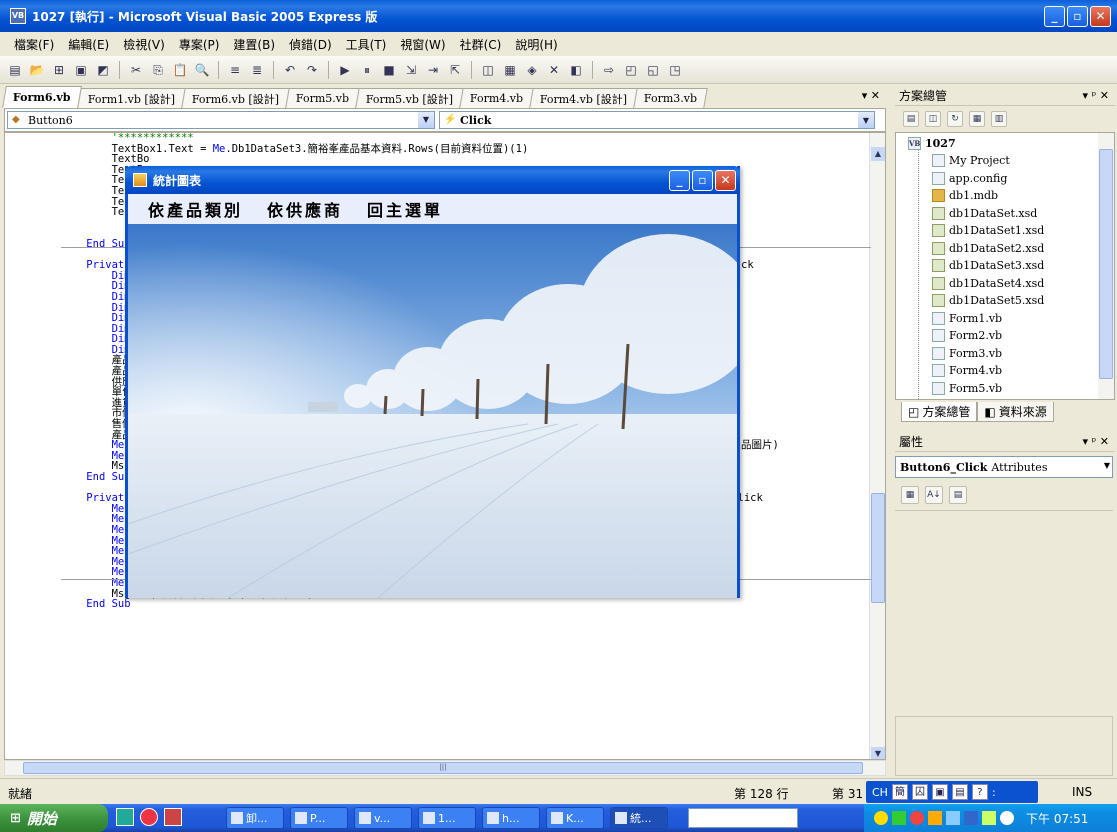 The width and height of the screenshot is (1117, 832). Describe the element at coordinates (290, 70) in the screenshot. I see `undo-icon: ↶` at that location.